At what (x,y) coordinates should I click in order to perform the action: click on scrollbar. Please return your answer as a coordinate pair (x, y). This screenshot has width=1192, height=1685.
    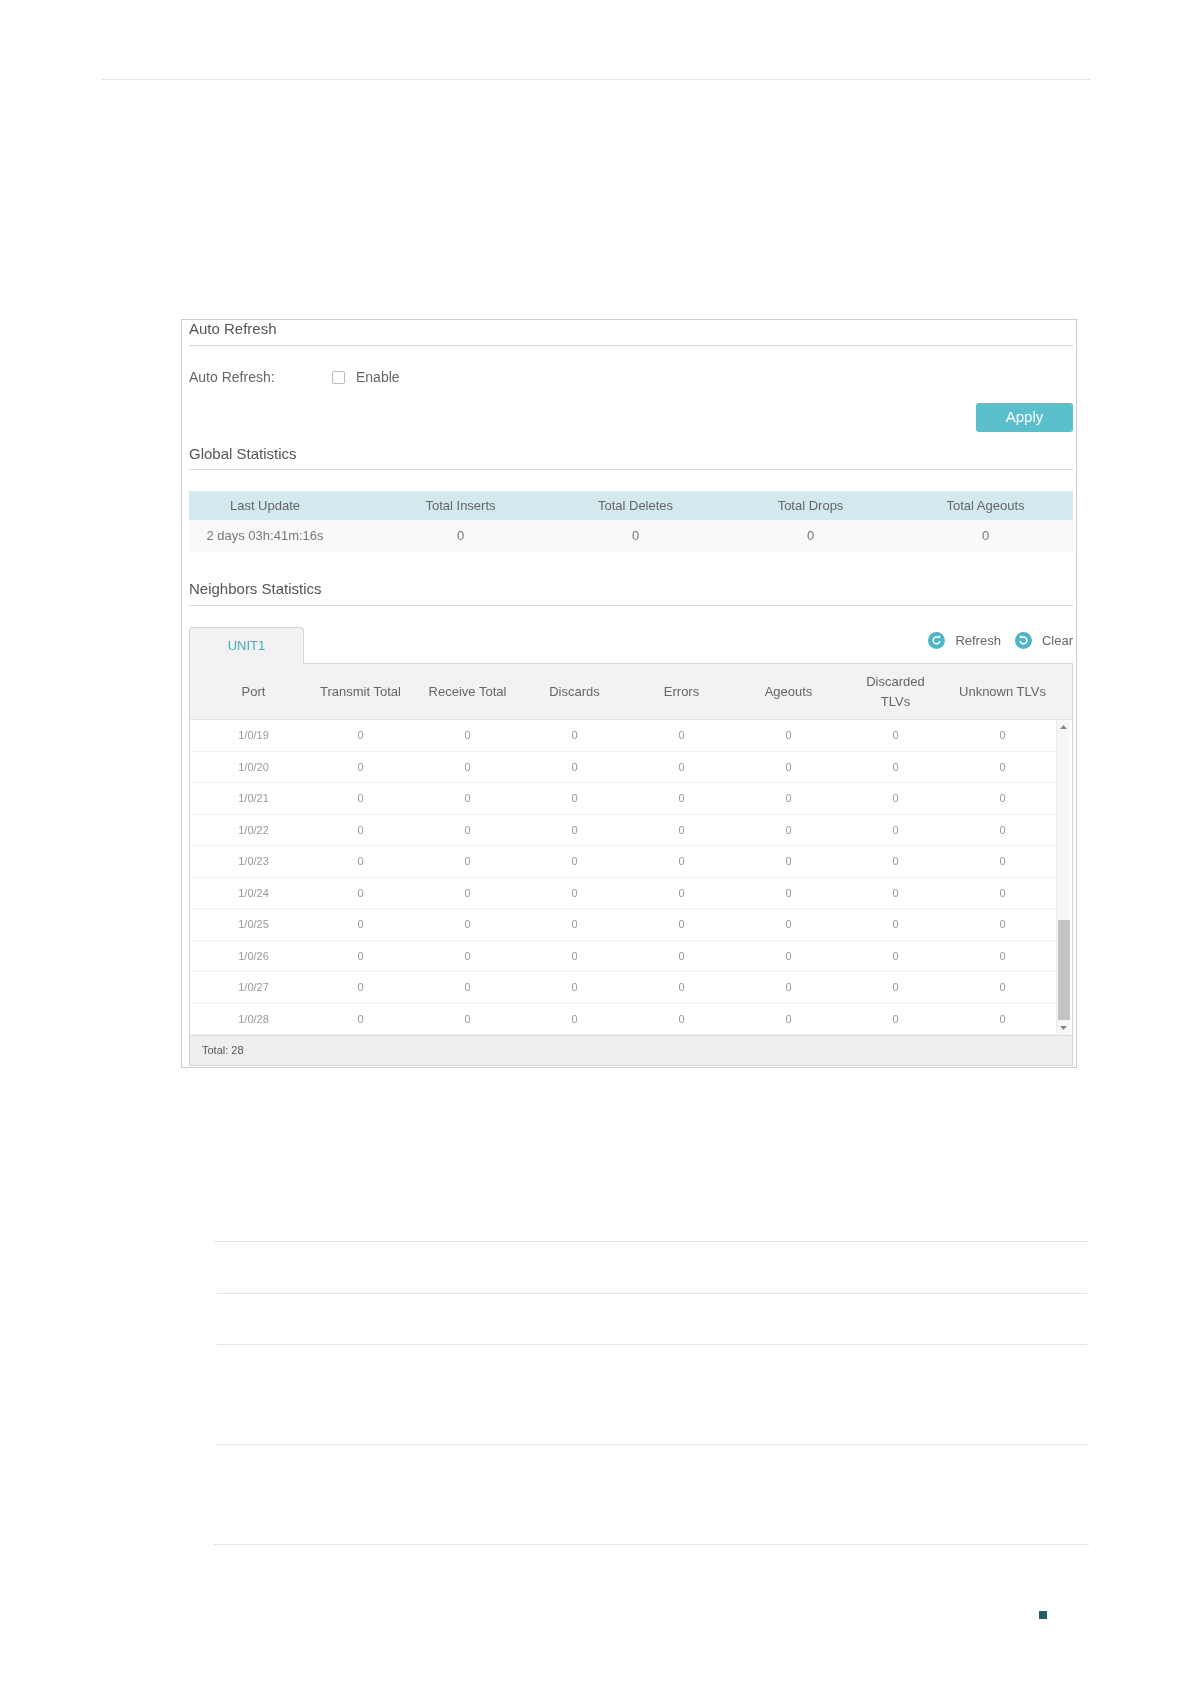
    Looking at the image, I should click on (1063, 877).